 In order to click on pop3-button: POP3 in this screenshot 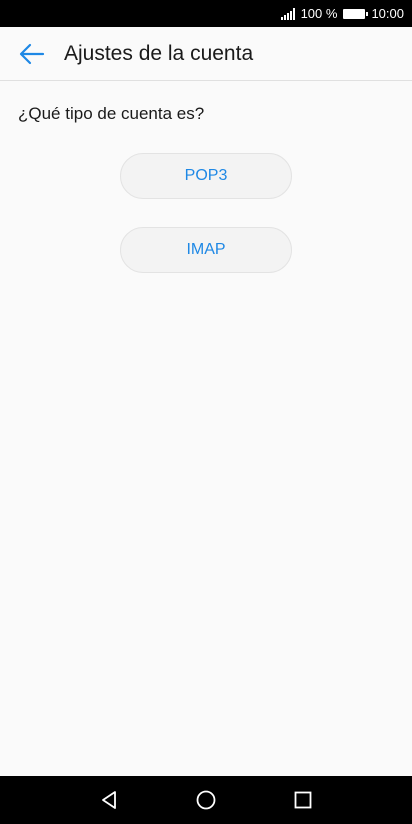, I will do `click(206, 176)`.